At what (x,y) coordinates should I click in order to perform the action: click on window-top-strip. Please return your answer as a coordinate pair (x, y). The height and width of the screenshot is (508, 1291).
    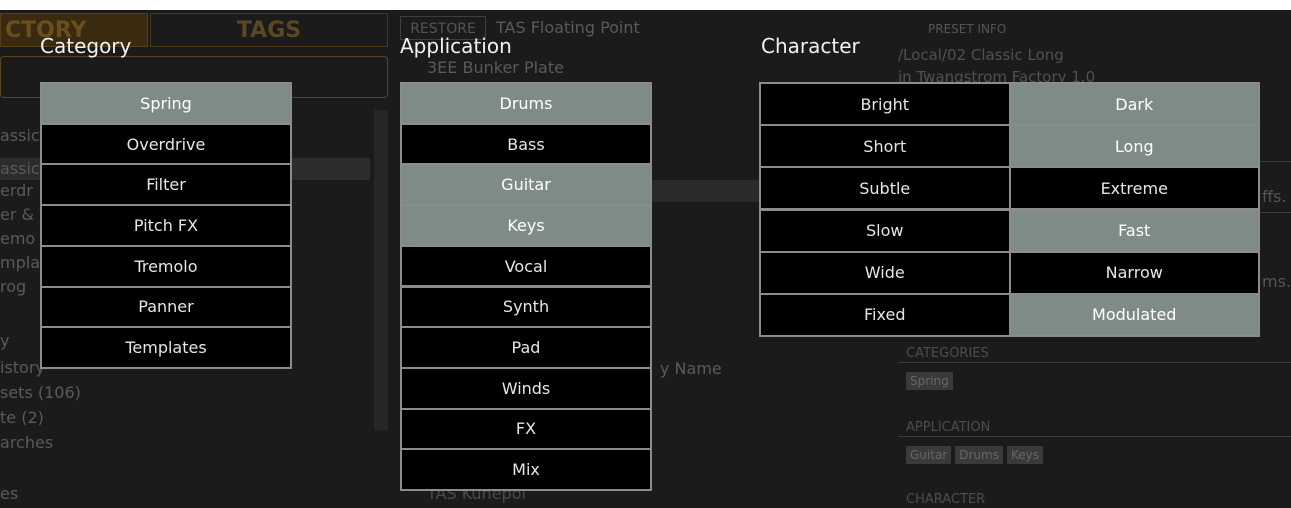
    Looking at the image, I should click on (645, 5).